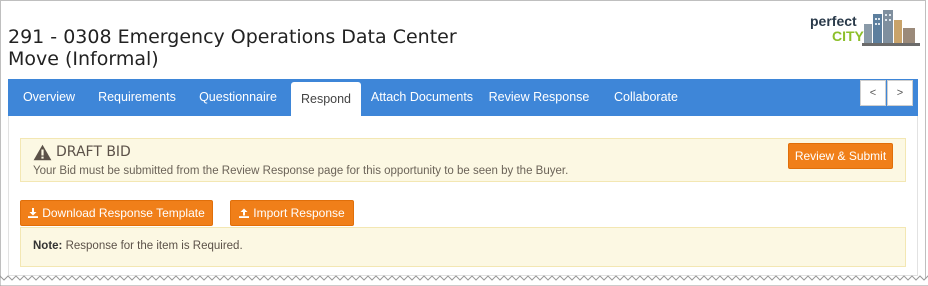 This screenshot has height=286, width=928. I want to click on torn-edge, so click(464, 280).